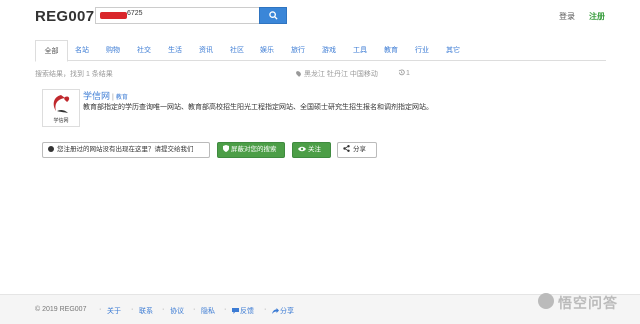 This screenshot has height=324, width=640. I want to click on register-link: 注册, so click(597, 16).